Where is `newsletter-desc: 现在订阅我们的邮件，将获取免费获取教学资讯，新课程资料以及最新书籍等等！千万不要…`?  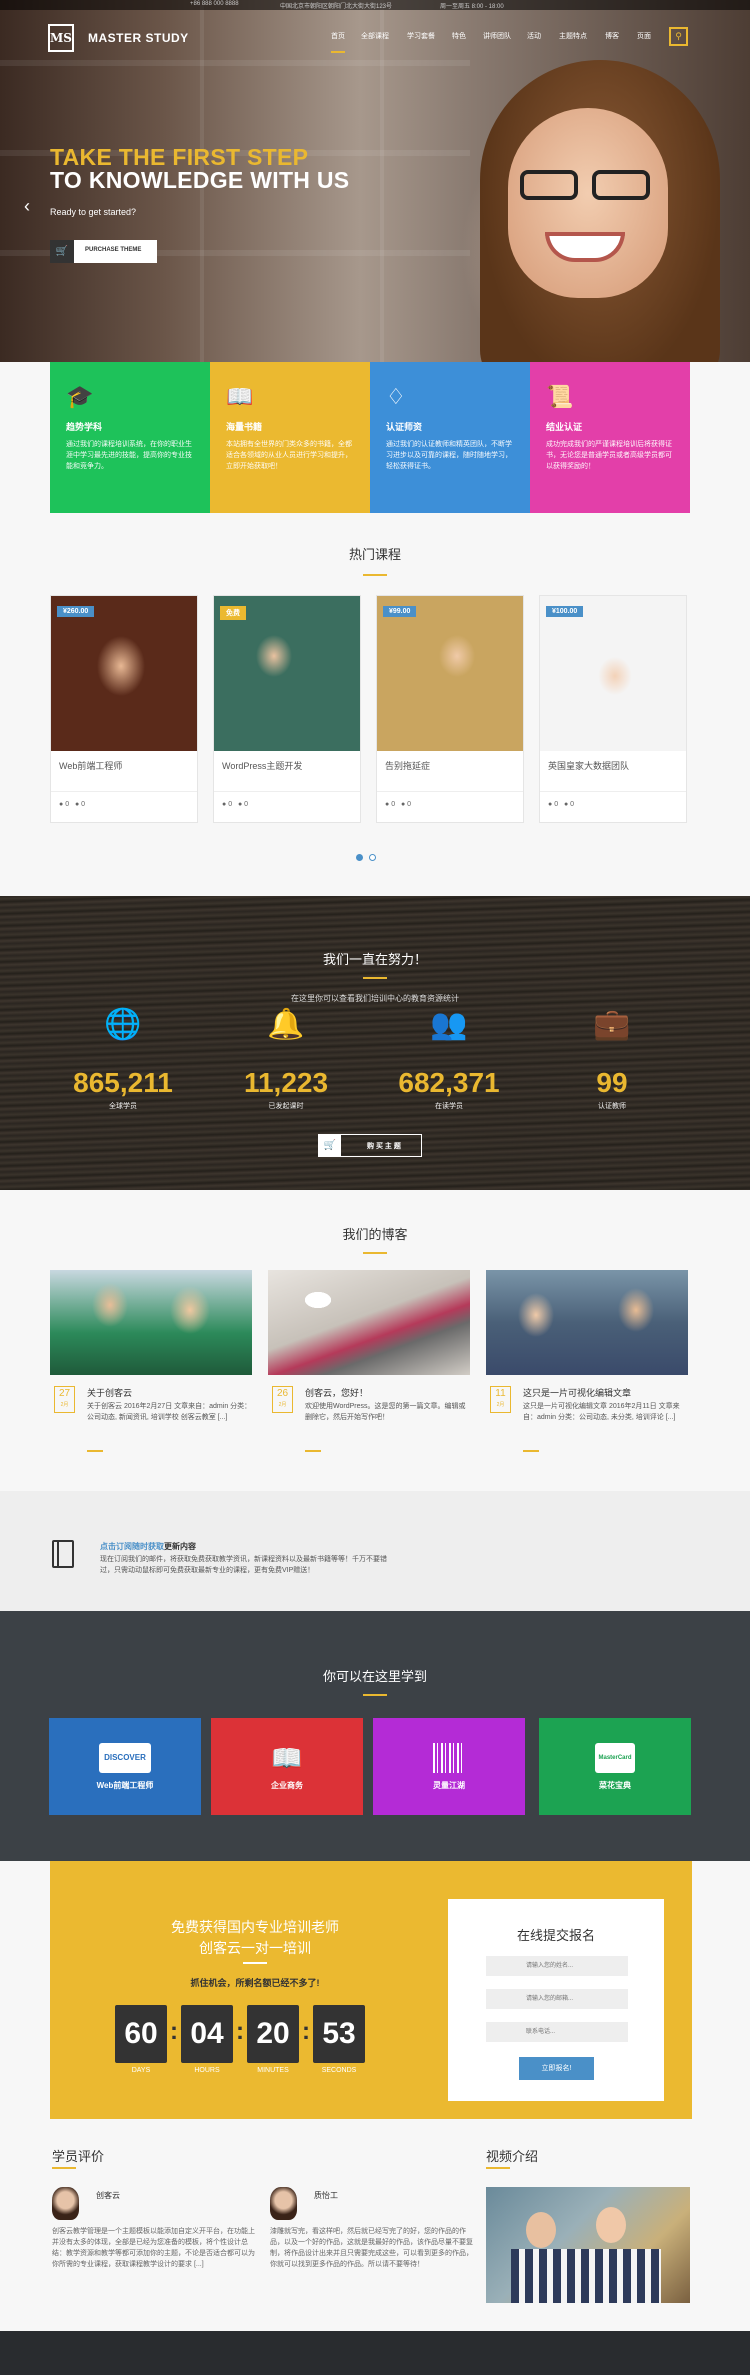 newsletter-desc: 现在订阅我们的邮件，将获取免费获取教学资讯，新课程资料以及最新书籍等等！千万不要… is located at coordinates (243, 1565).